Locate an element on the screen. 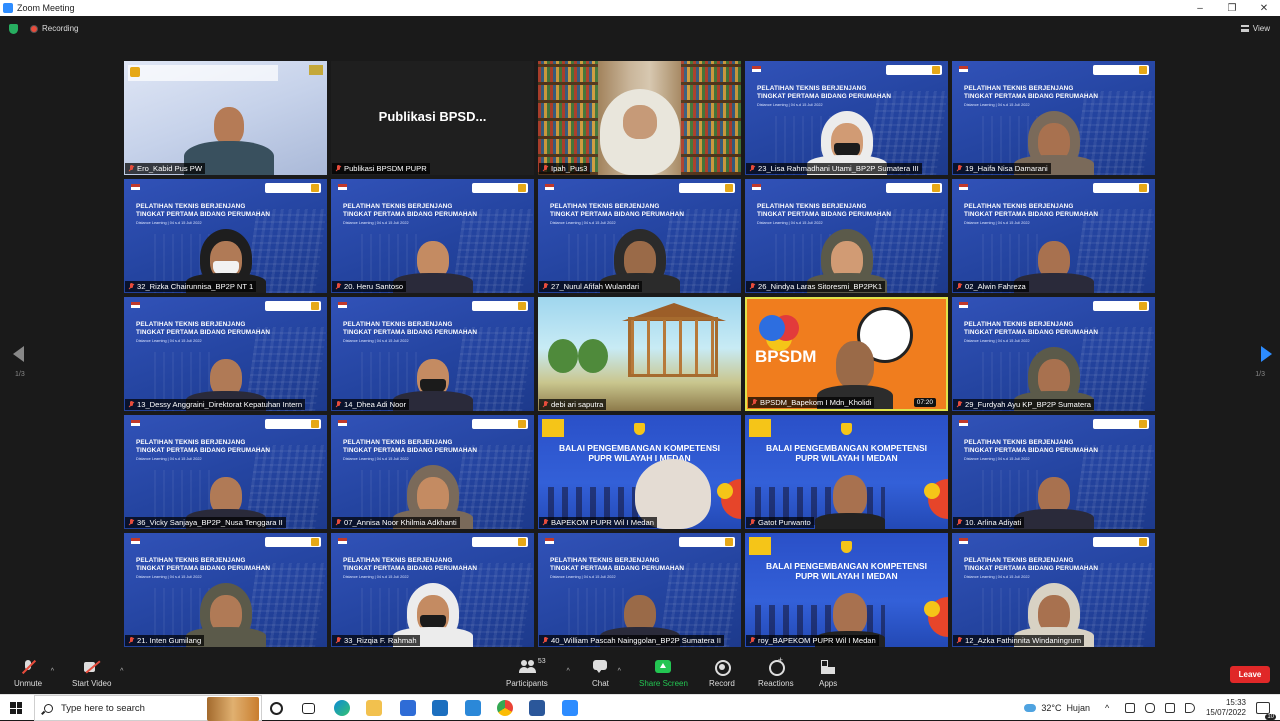  chat-caret-icon: ^ is located at coordinates (619, 671).